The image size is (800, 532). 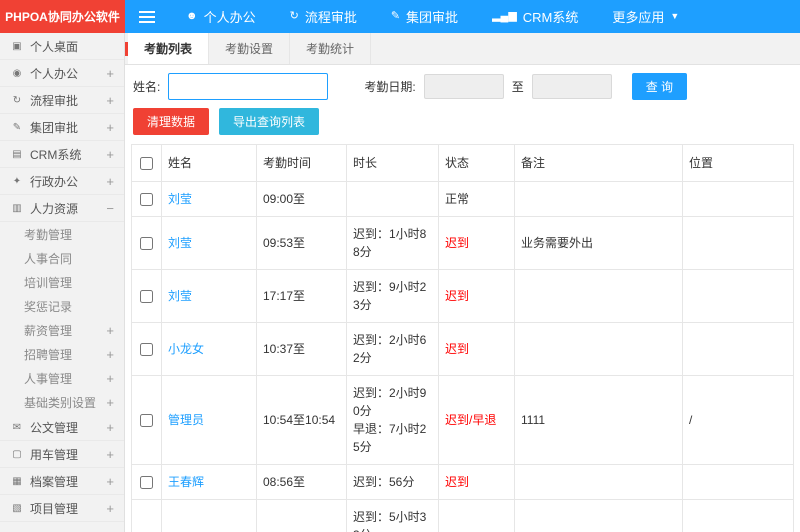 I want to click on sidebar-item: 招聘管理 +, so click(x=62, y=354).